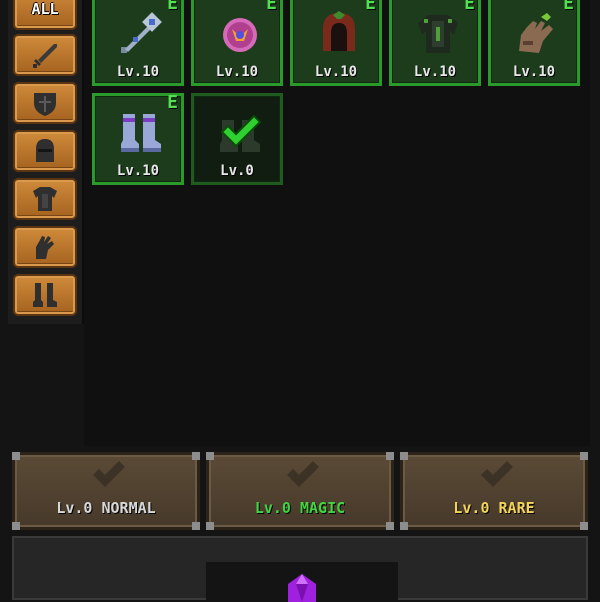 This screenshot has width=600, height=602. What do you see at coordinates (536, 33) in the screenshot?
I see `gauntlet-icon` at bounding box center [536, 33].